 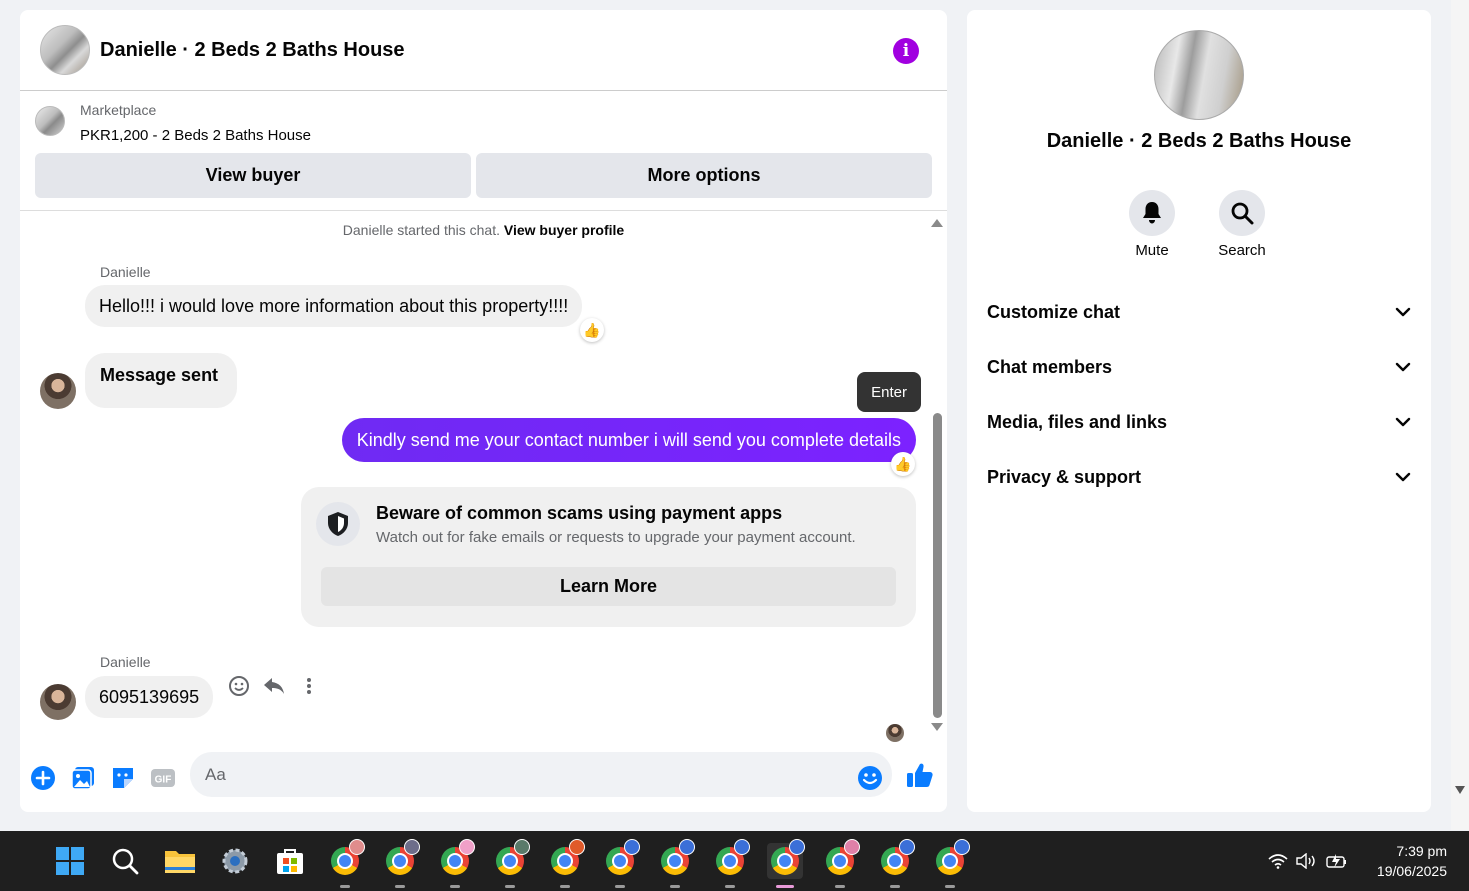 I want to click on bell-icon, so click(x=1152, y=213).